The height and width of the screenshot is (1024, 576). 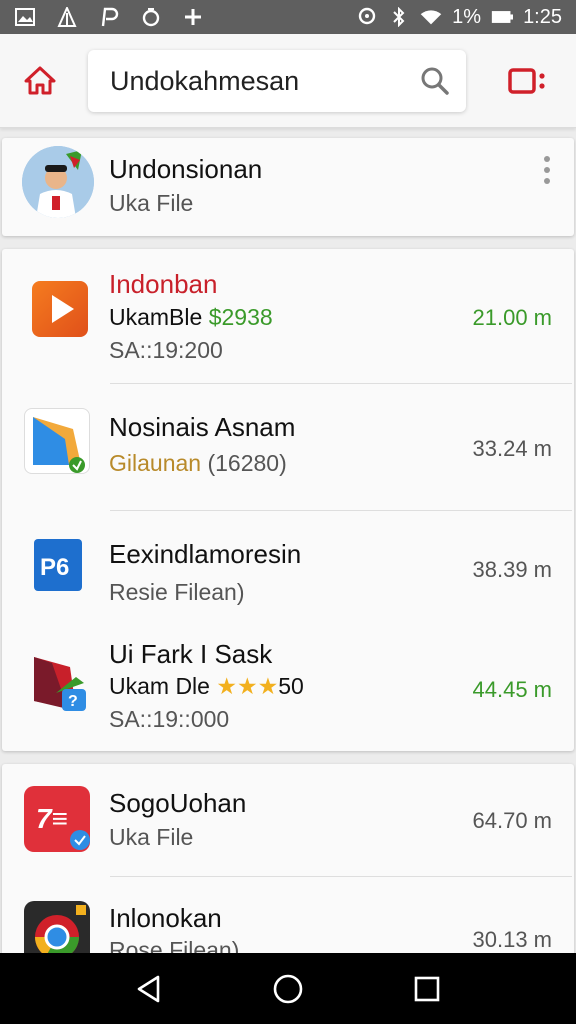 I want to click on wifi-icon, so click(x=431, y=17).